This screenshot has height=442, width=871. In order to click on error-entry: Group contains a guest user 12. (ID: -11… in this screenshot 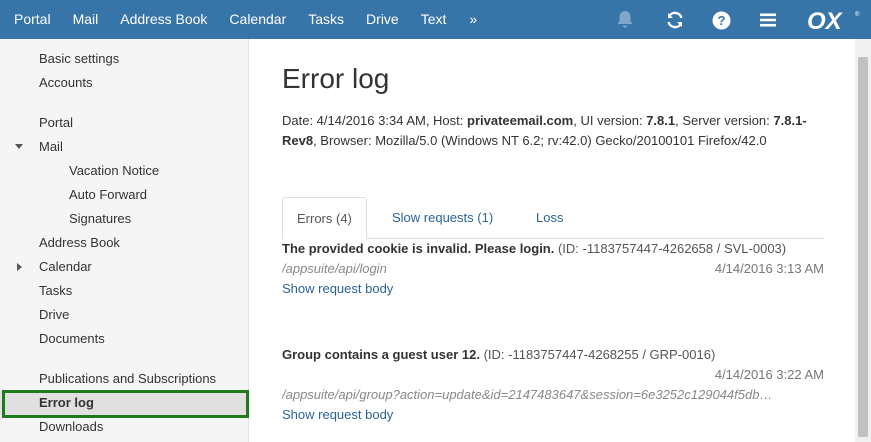, I will do `click(553, 385)`.